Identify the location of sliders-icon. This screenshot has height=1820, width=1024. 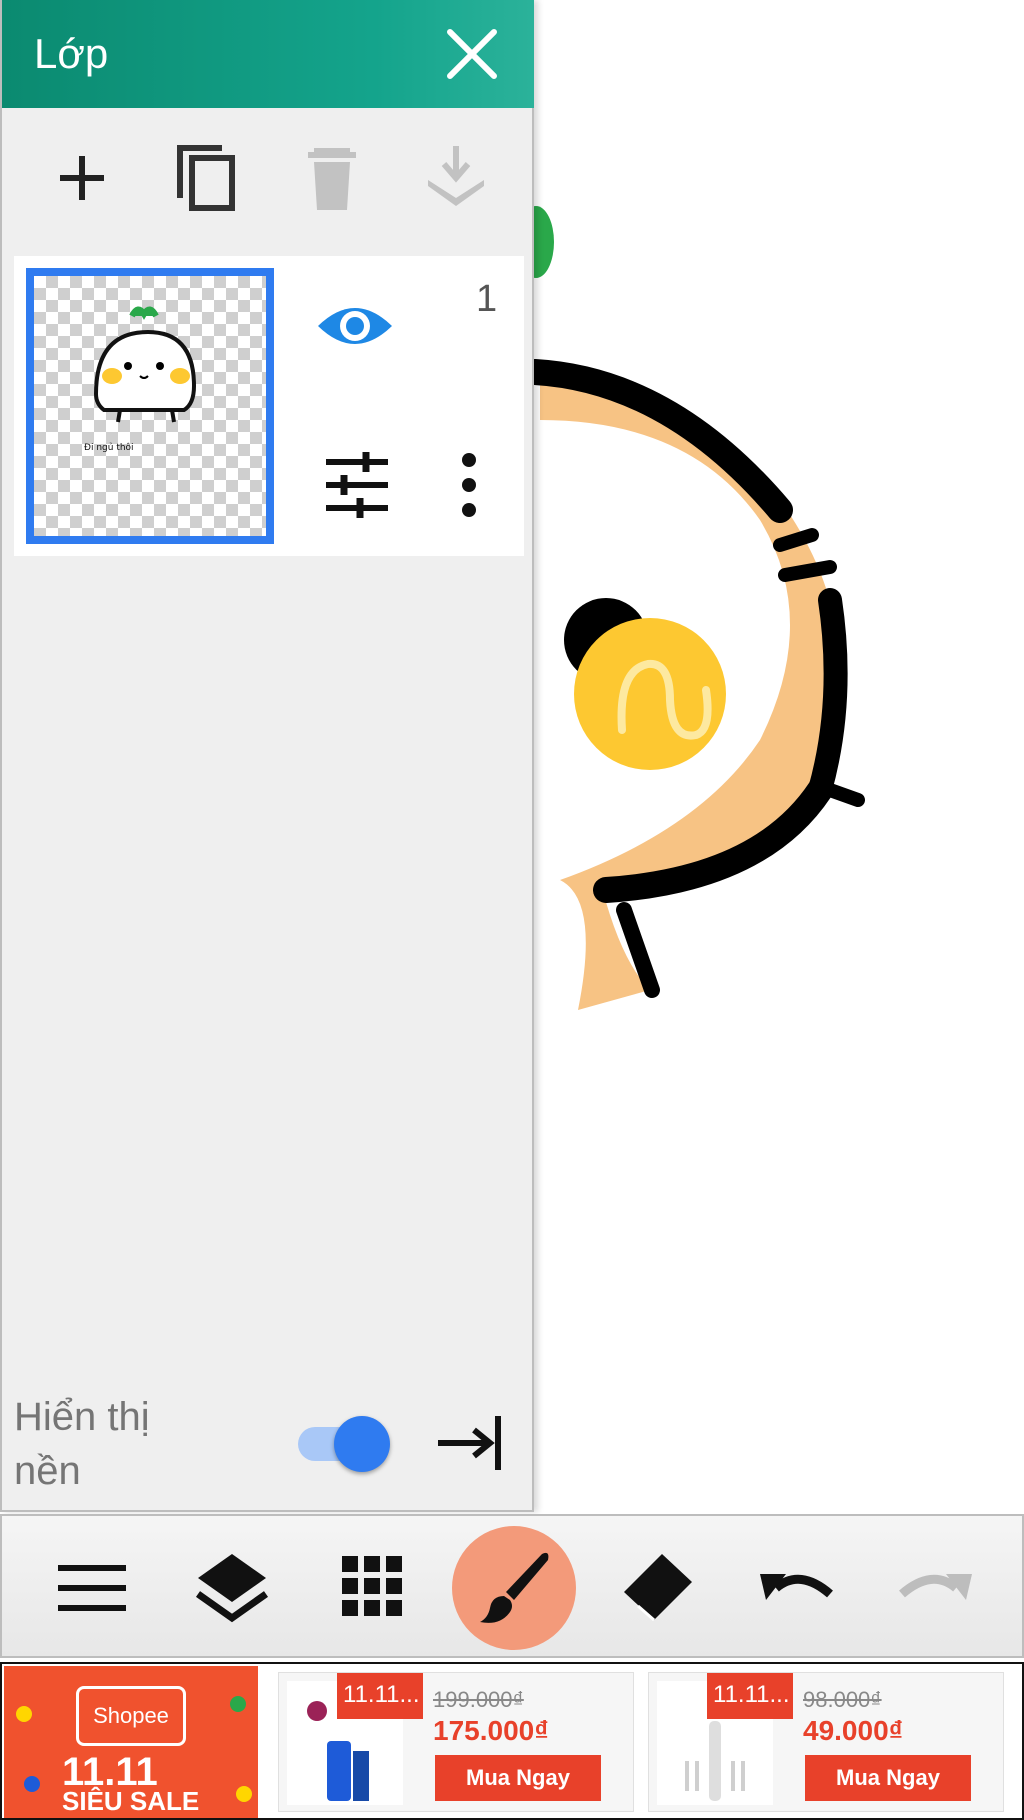
(357, 485).